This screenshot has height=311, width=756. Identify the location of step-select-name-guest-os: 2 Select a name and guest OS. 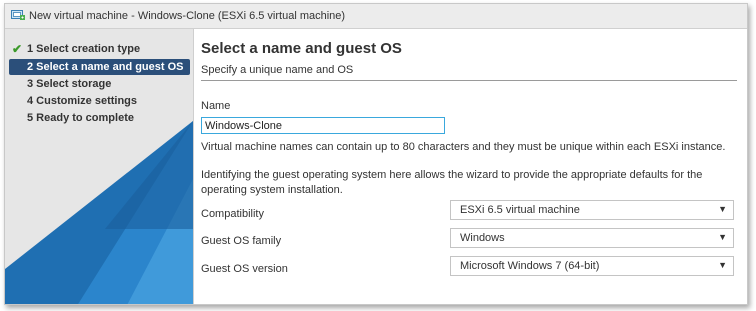
(99, 67).